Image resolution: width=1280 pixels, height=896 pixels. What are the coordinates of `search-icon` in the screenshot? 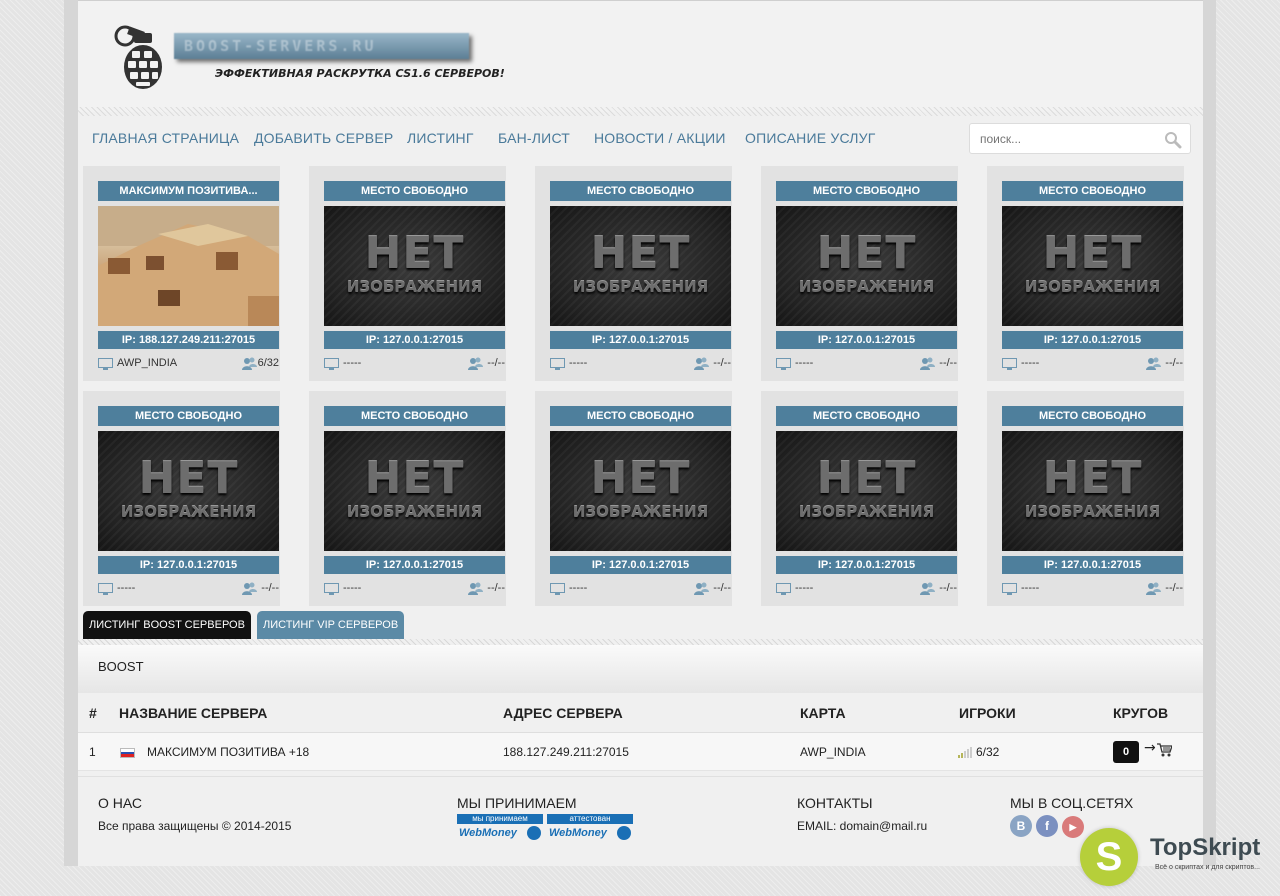 It's located at (1173, 140).